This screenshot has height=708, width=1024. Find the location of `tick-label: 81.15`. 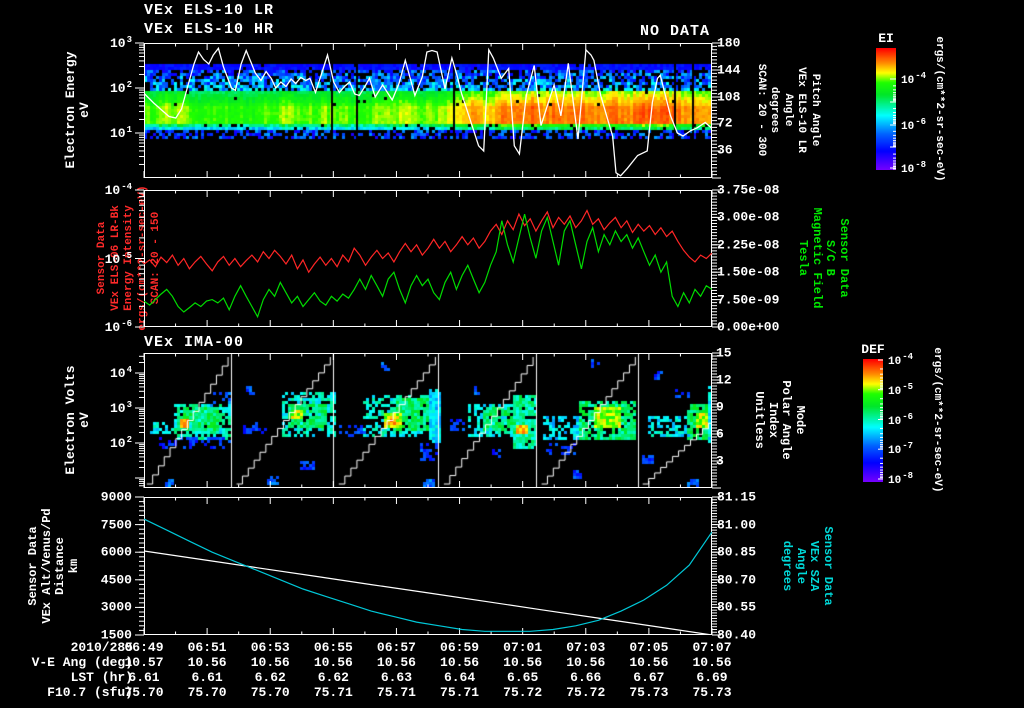

tick-label: 81.15 is located at coordinates (737, 497).